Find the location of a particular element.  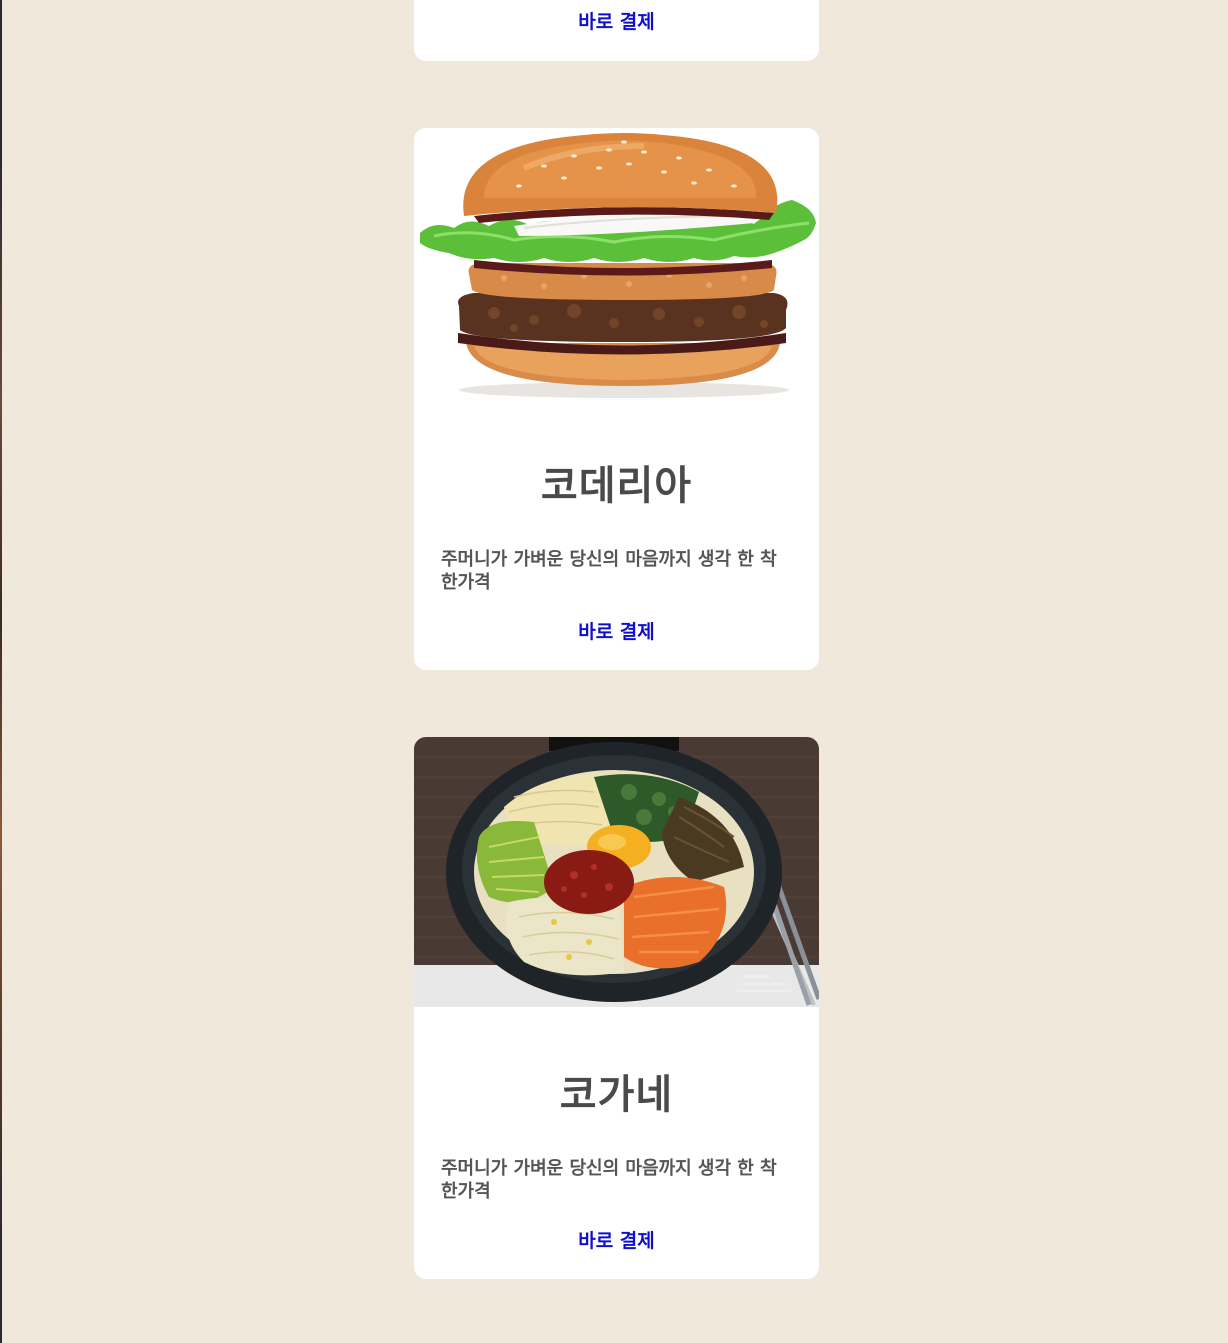

restaurant-title: 코데리아 is located at coordinates (616, 486).